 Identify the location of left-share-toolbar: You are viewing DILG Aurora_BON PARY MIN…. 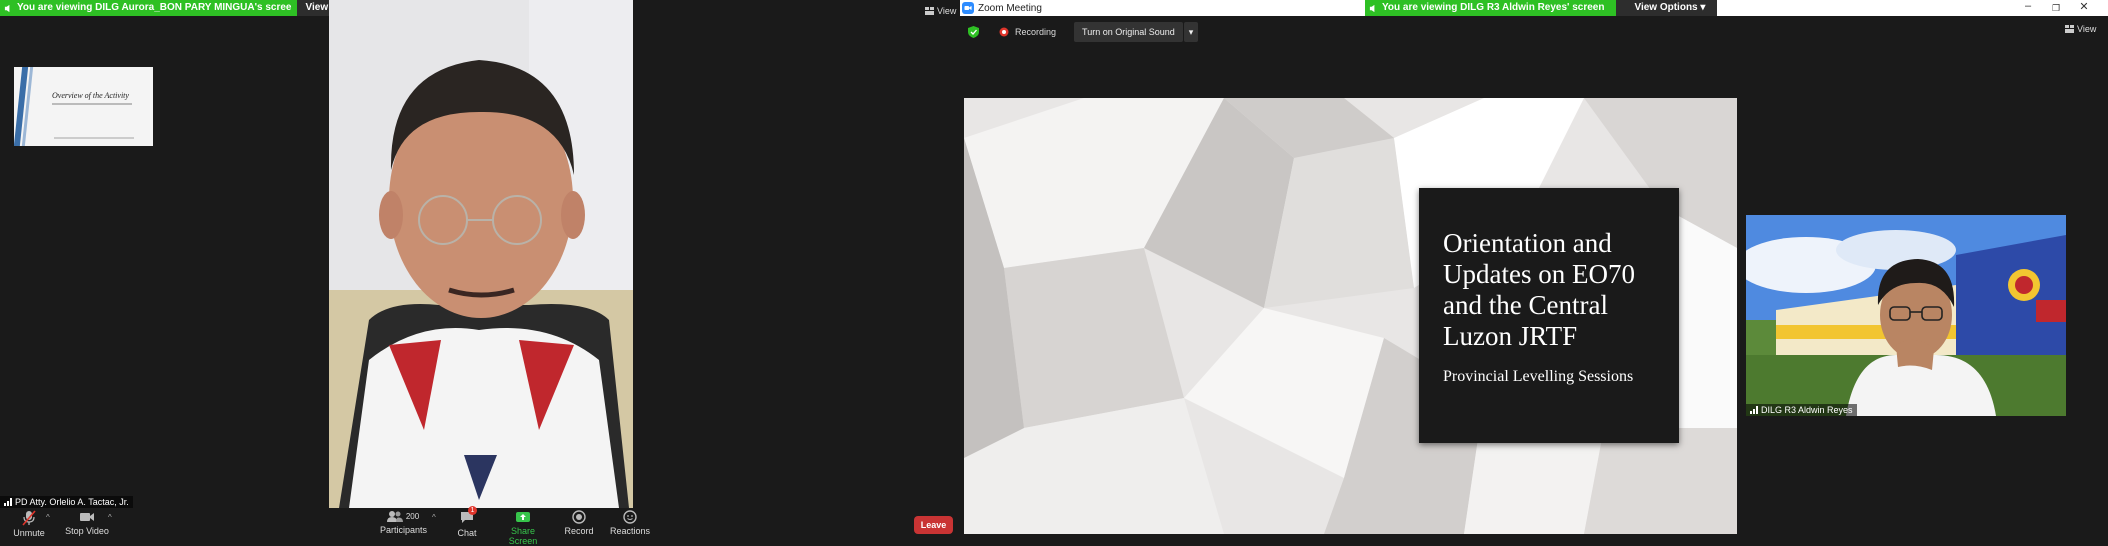
(192, 8).